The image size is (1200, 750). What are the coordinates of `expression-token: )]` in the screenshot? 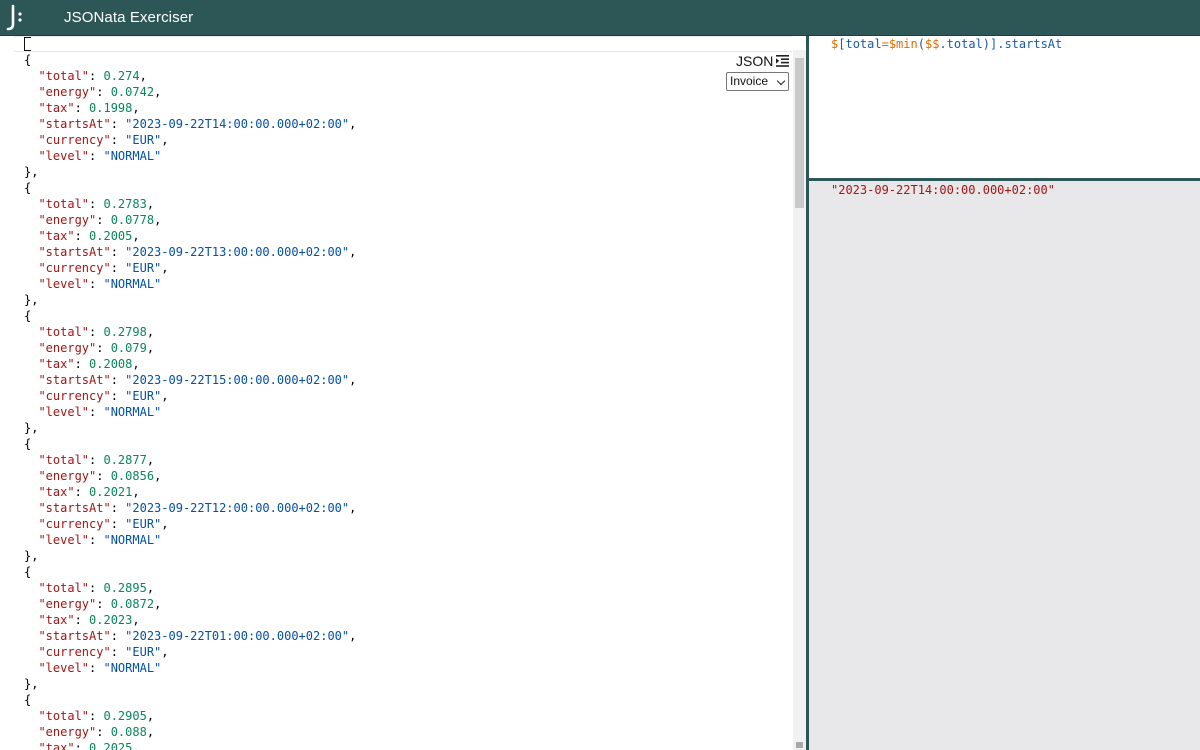 It's located at (990, 44).